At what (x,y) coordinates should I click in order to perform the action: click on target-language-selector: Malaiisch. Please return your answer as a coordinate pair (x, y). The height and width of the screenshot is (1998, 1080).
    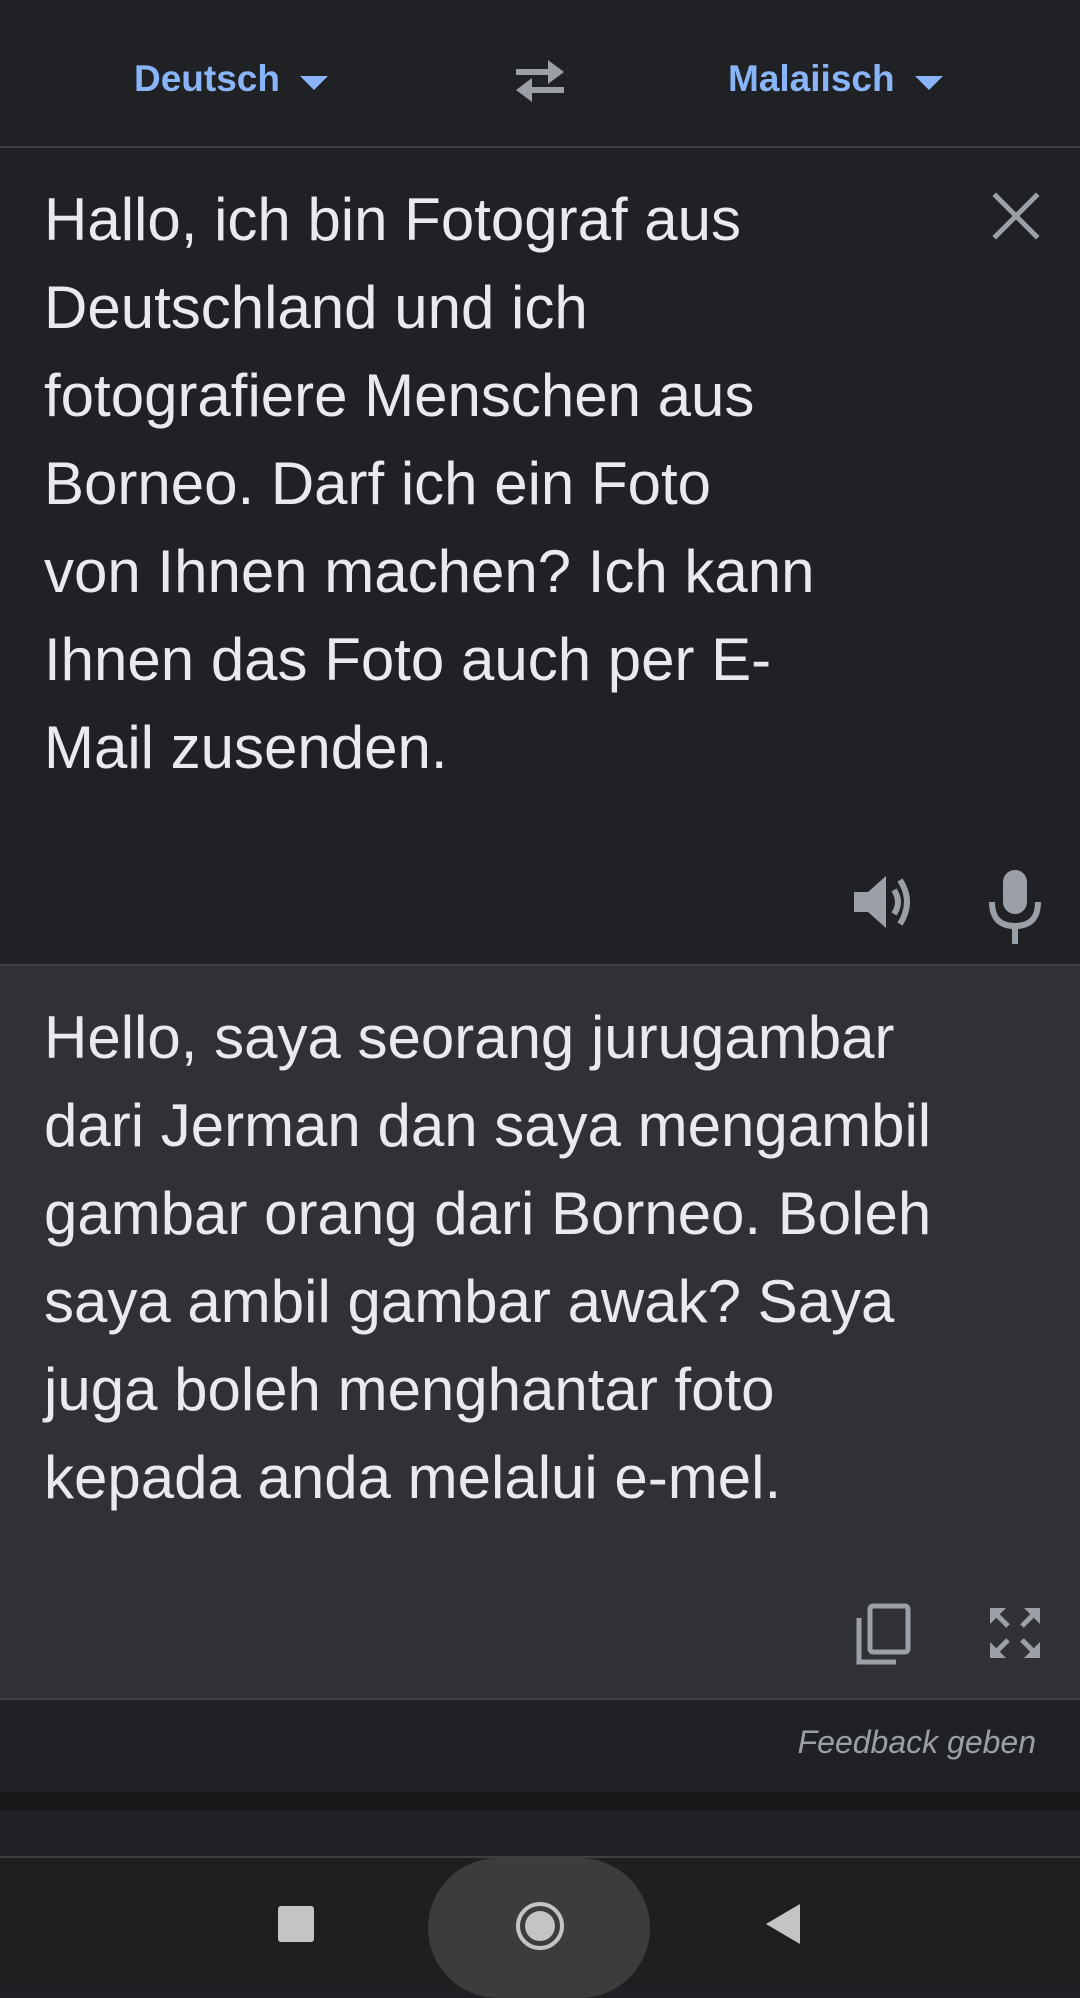
    Looking at the image, I should click on (835, 79).